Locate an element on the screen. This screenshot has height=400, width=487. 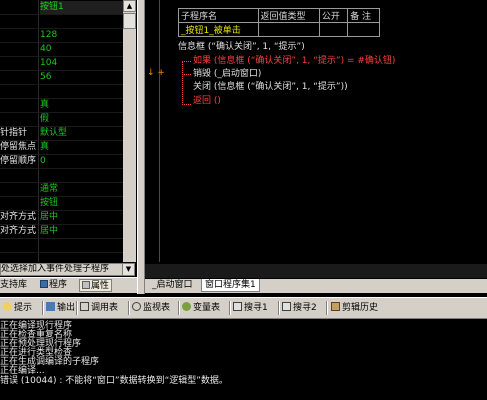
subroutine-name: _按钮1_被单击 is located at coordinates (218, 29).